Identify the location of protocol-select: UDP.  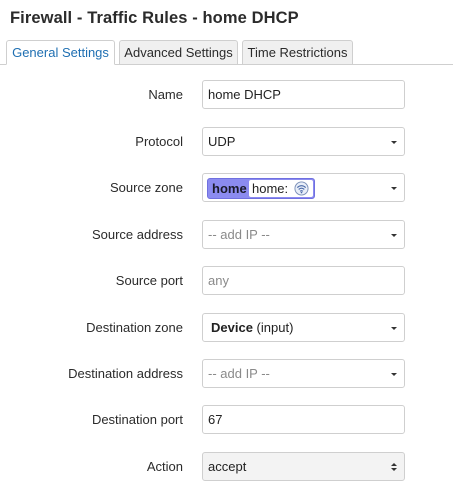
(303, 141).